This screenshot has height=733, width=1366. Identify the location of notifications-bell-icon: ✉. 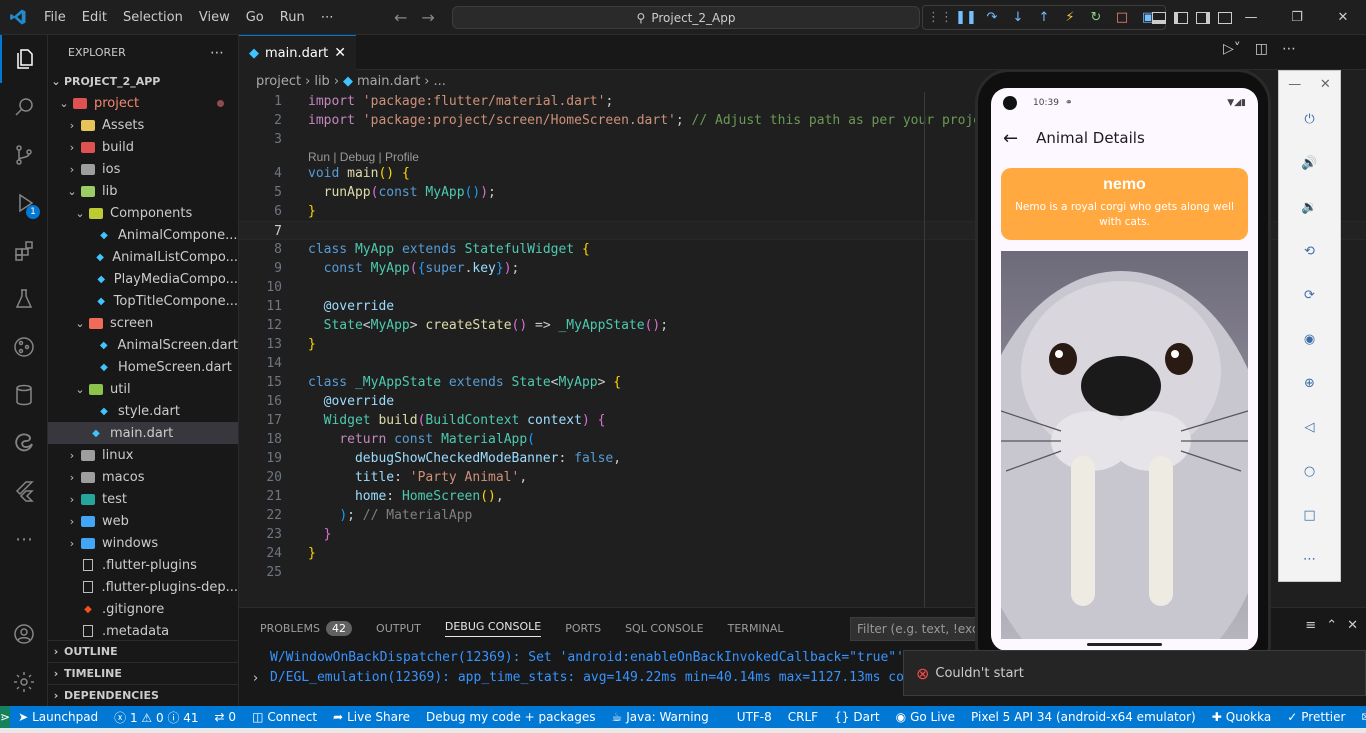
(1359, 717).